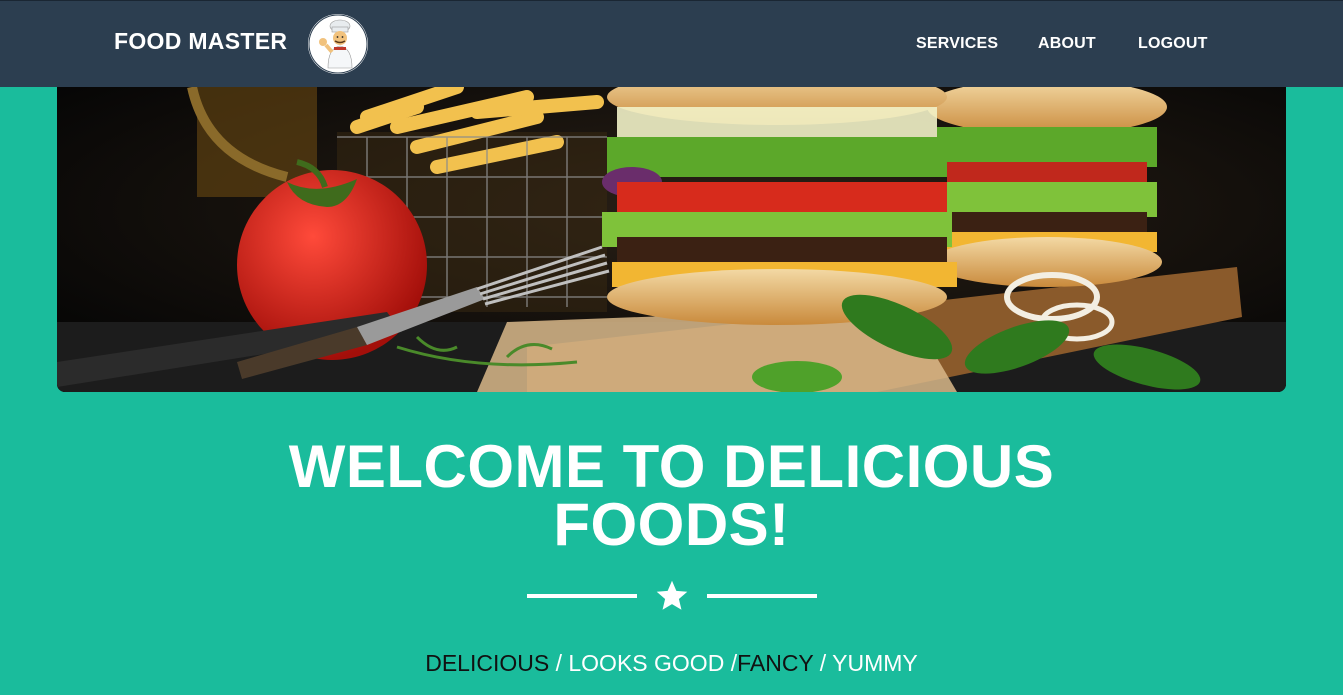 Image resolution: width=1343 pixels, height=695 pixels. Describe the element at coordinates (875, 663) in the screenshot. I see `tagline-yummy: YUMMY` at that location.